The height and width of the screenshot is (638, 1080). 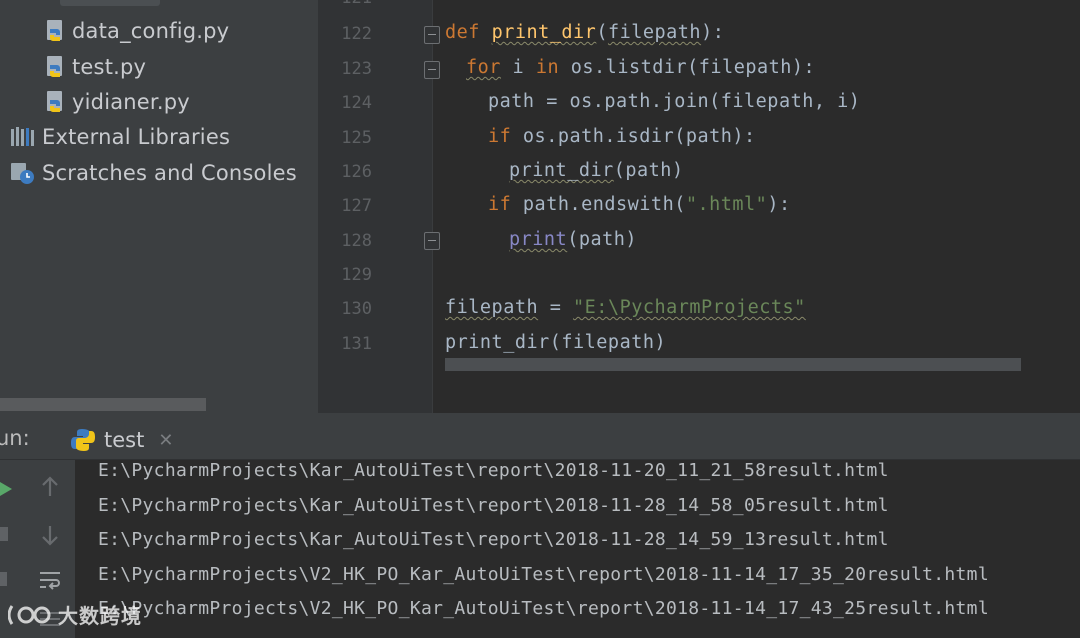 I want to click on stop-button, so click(x=5, y=534).